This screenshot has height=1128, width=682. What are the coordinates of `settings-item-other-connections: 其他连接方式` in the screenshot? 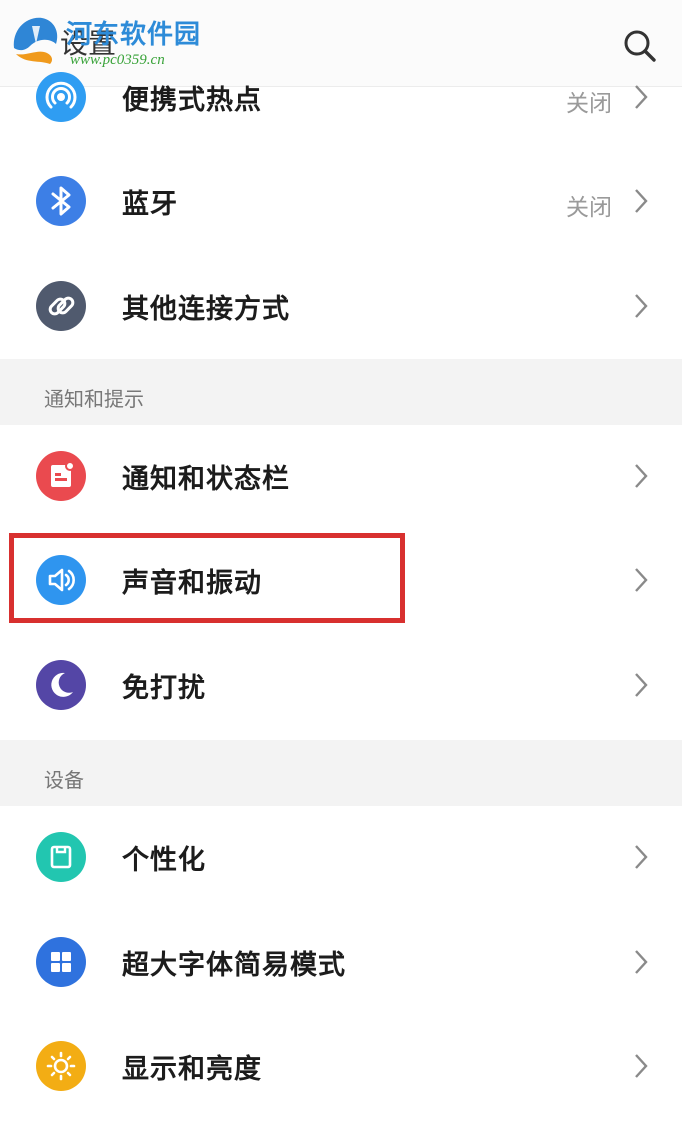 It's located at (341, 307).